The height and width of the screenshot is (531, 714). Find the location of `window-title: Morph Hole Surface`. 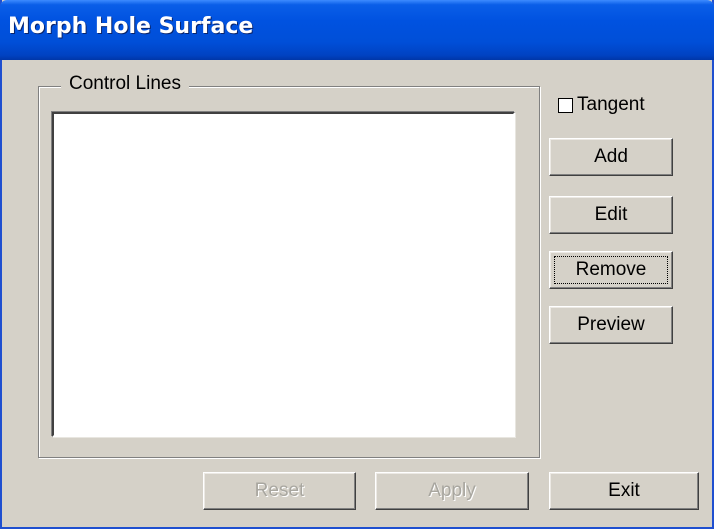

window-title: Morph Hole Surface is located at coordinates (131, 26).